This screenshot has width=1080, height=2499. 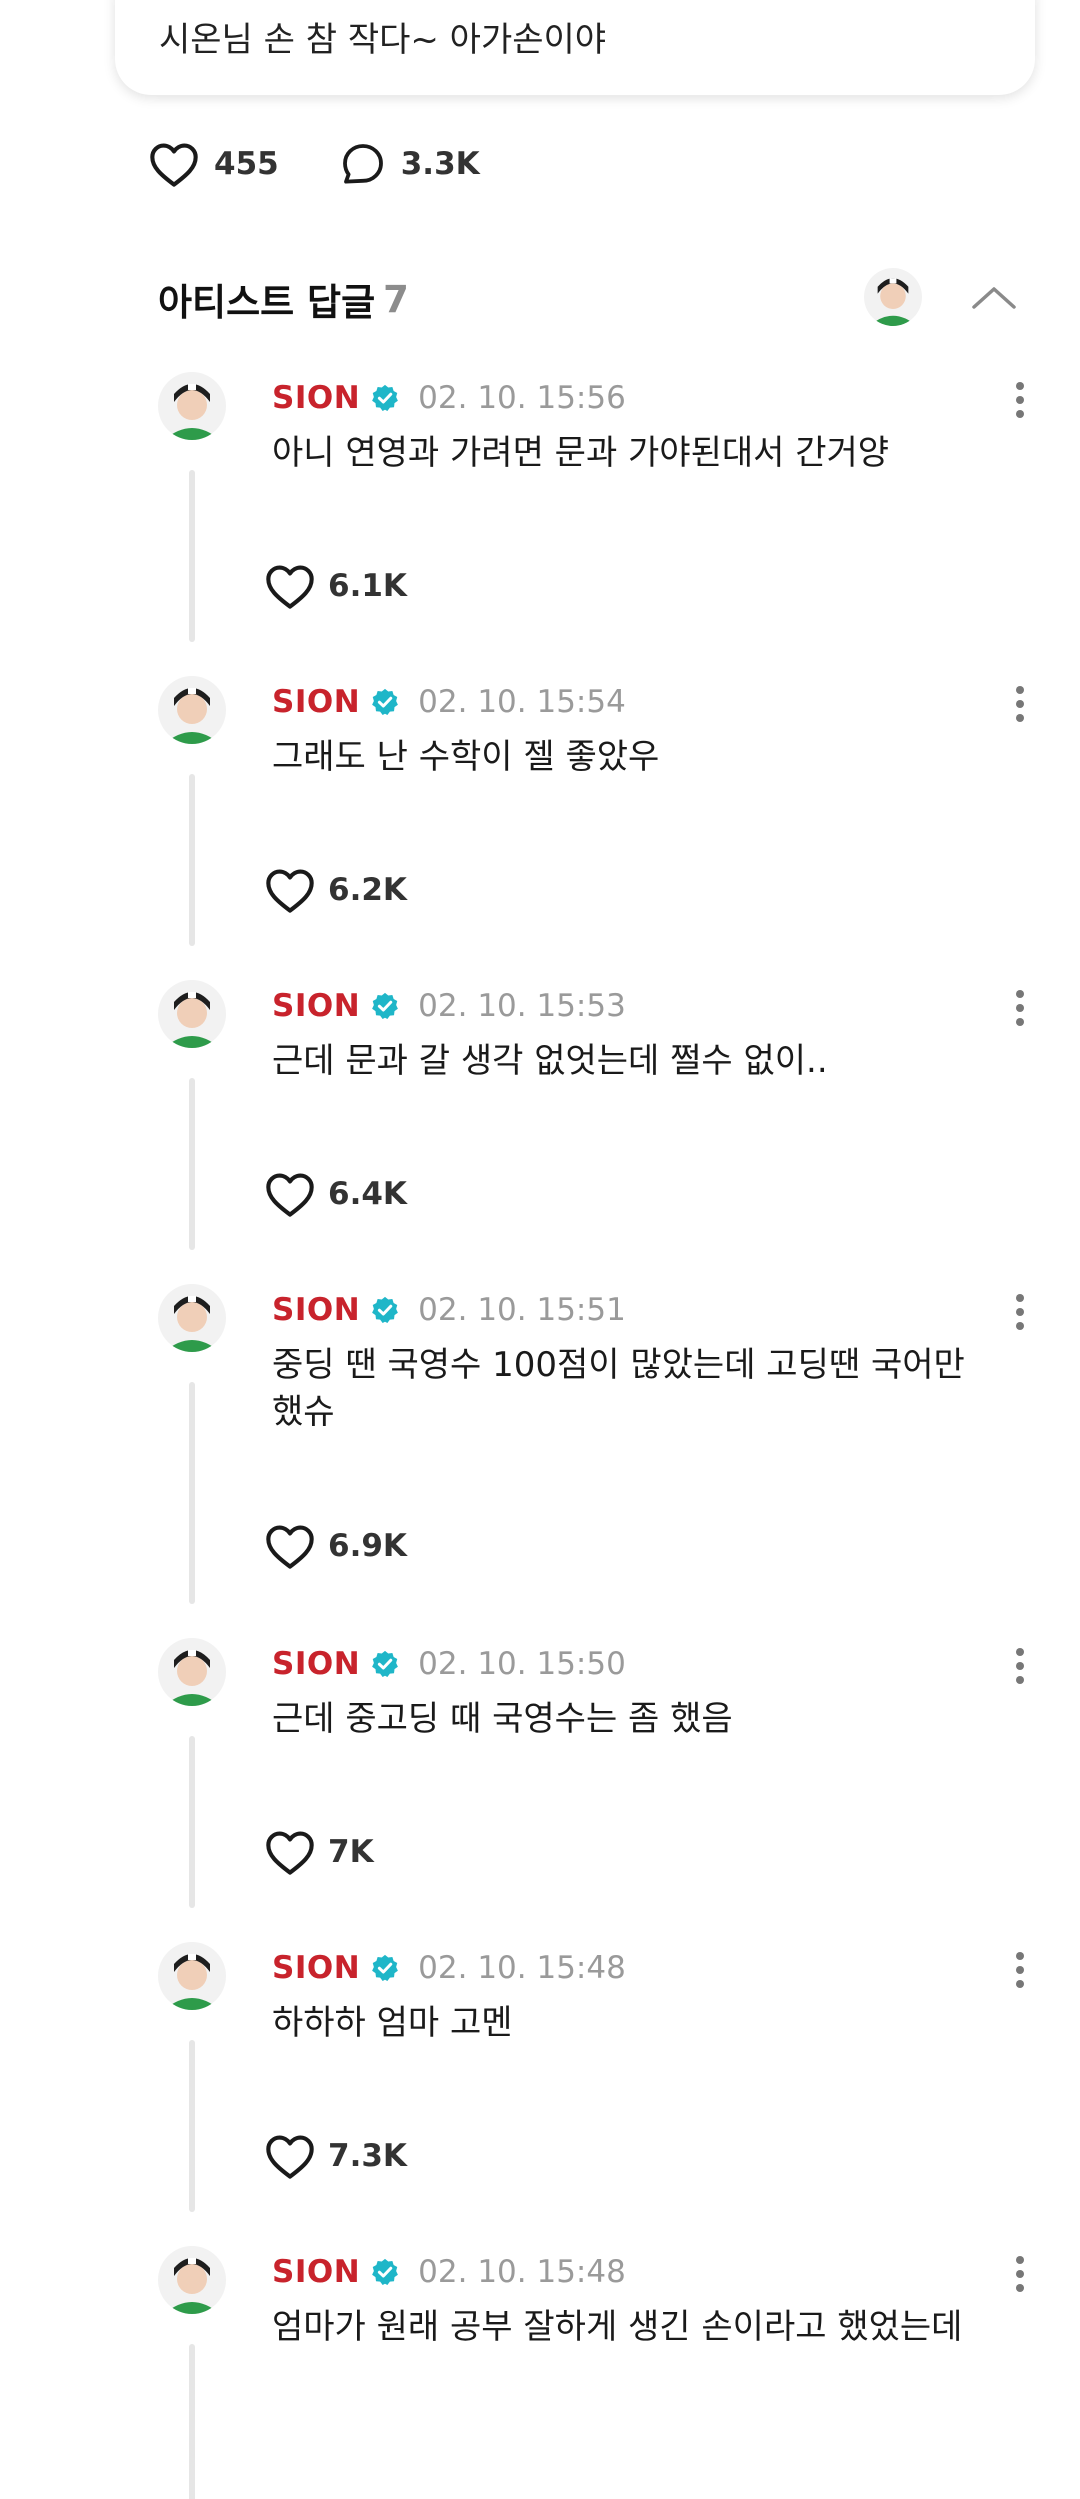 I want to click on reply-like-count: 7.3K, so click(x=367, y=2156).